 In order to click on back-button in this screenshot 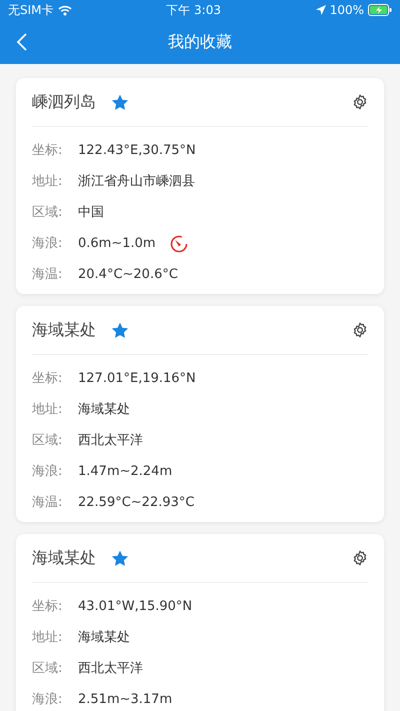, I will do `click(22, 42)`.